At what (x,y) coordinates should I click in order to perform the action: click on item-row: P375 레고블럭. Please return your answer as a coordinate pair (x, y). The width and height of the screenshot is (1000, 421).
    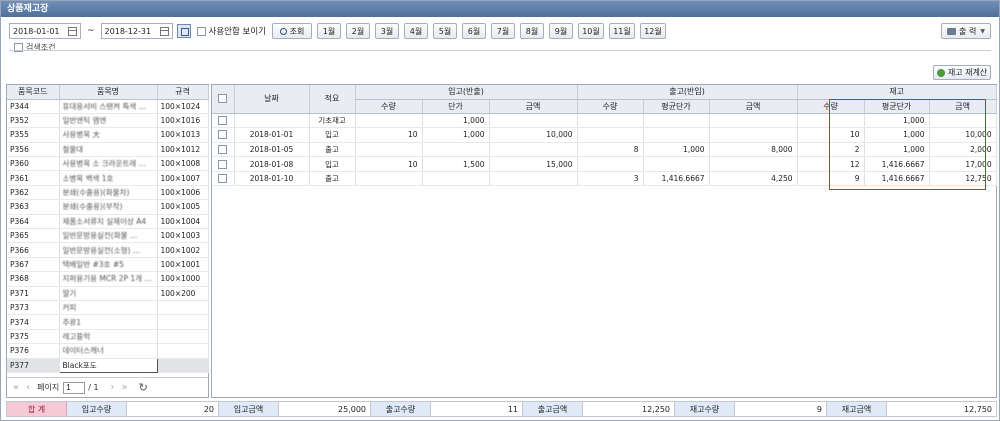
    Looking at the image, I should click on (108, 337).